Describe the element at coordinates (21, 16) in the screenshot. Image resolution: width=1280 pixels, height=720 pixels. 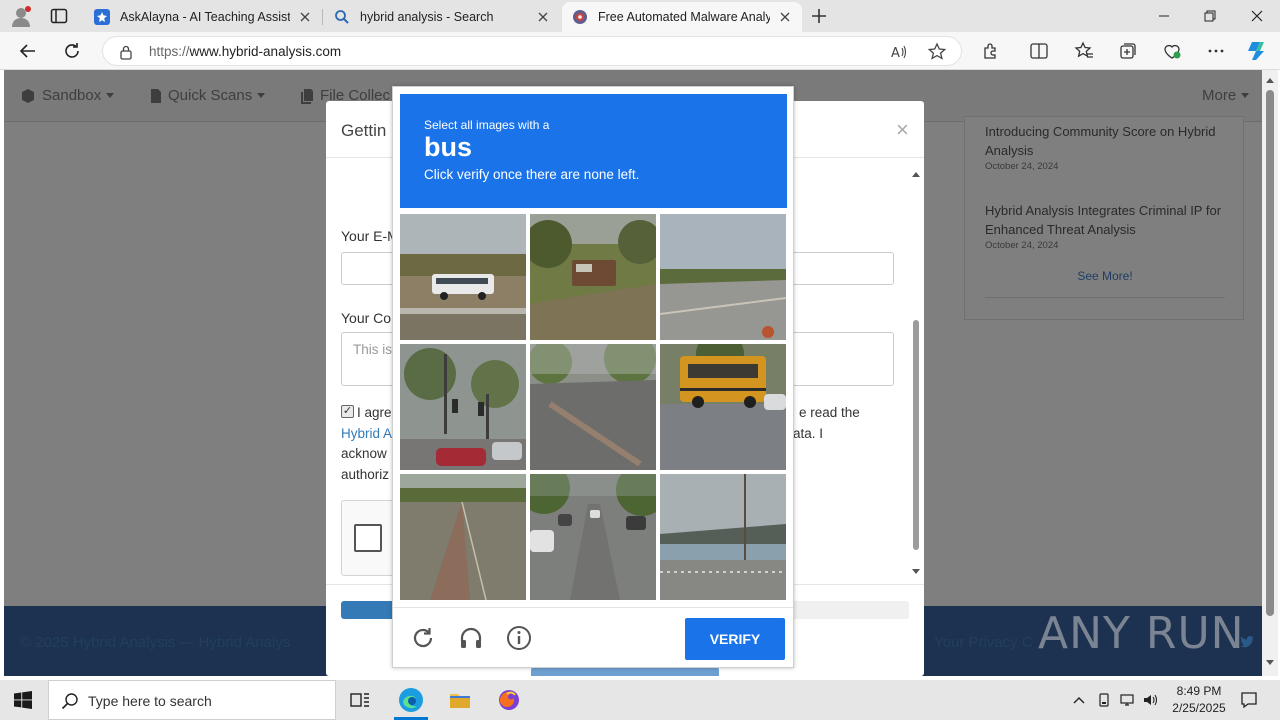
I see `profile-avatar-icon` at that location.